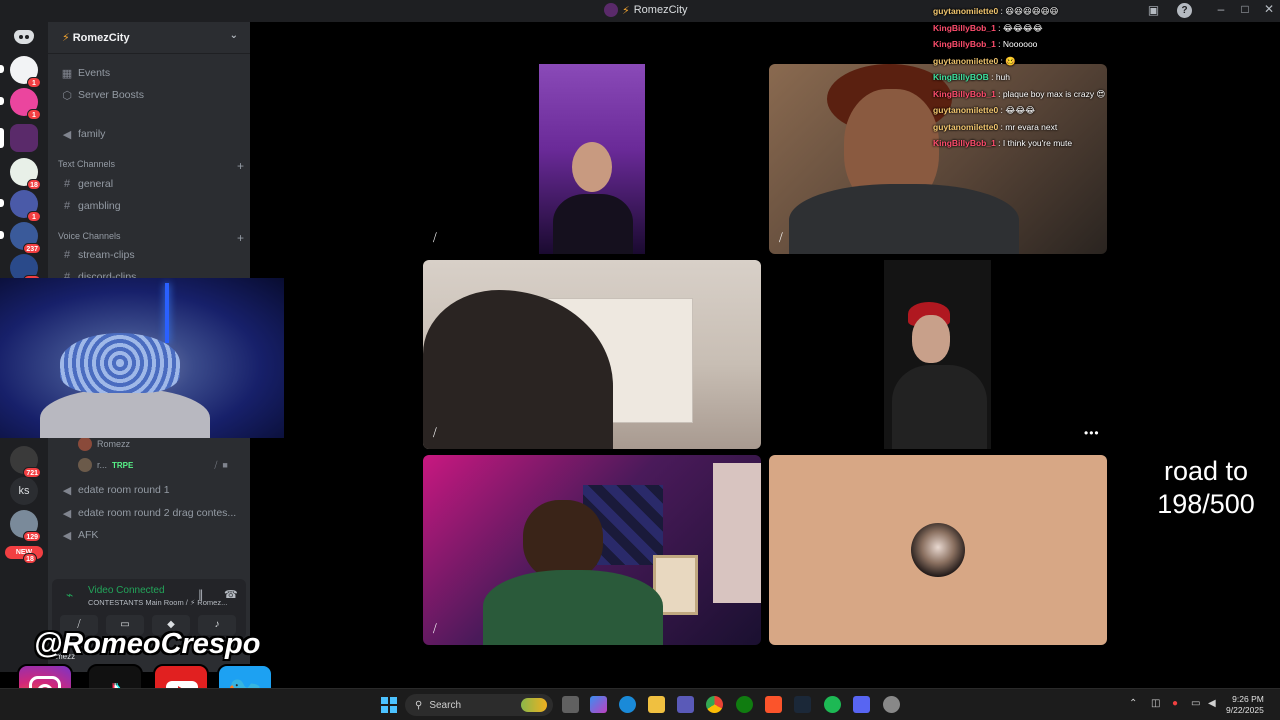  Describe the element at coordinates (114, 444) in the screenshot. I see `voice-user-name: Romezz` at that location.